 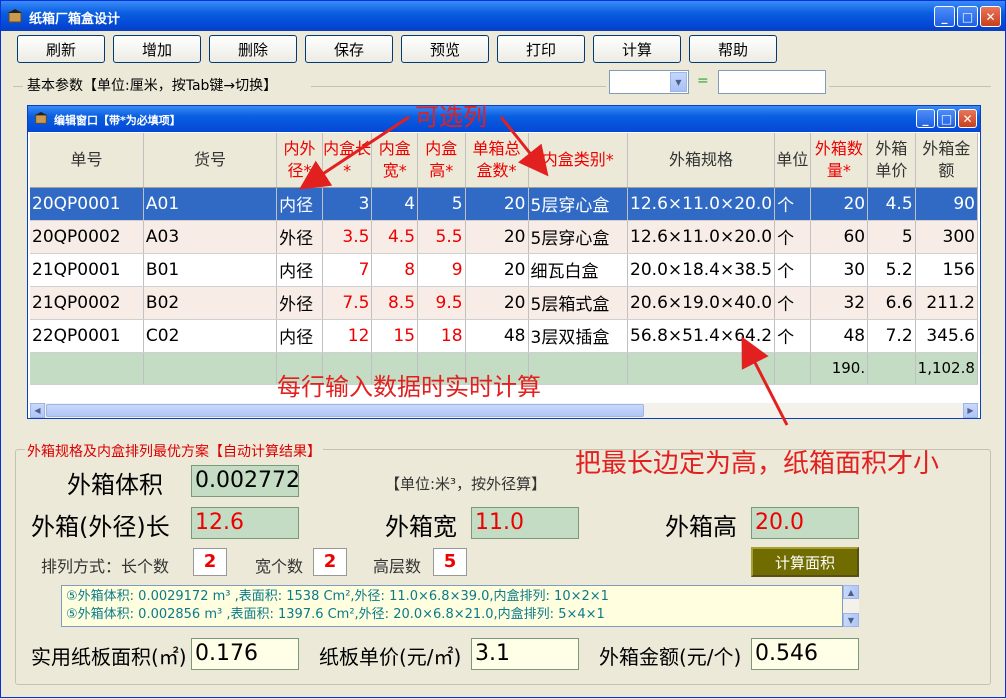 I want to click on table-cell: 7, so click(x=347, y=270).